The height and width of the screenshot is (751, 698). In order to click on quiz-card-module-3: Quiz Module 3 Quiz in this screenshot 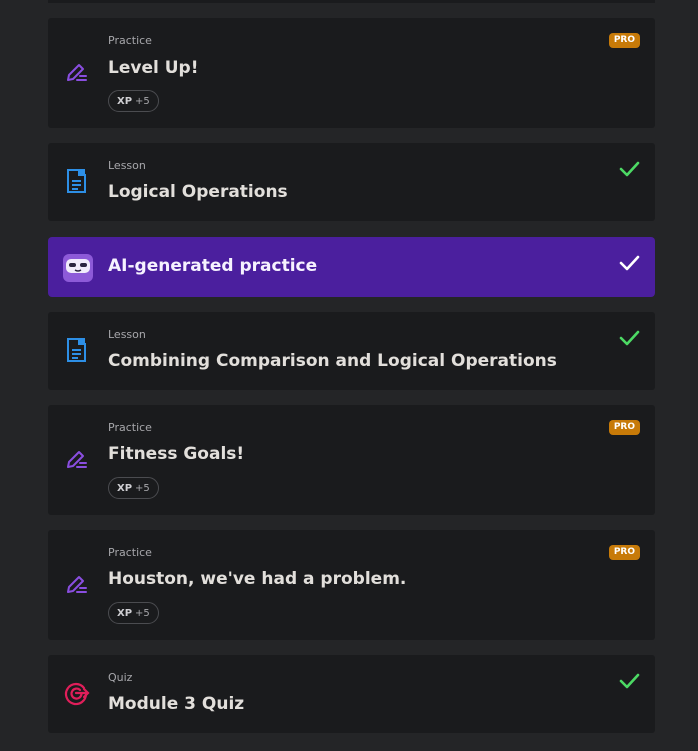, I will do `click(351, 694)`.